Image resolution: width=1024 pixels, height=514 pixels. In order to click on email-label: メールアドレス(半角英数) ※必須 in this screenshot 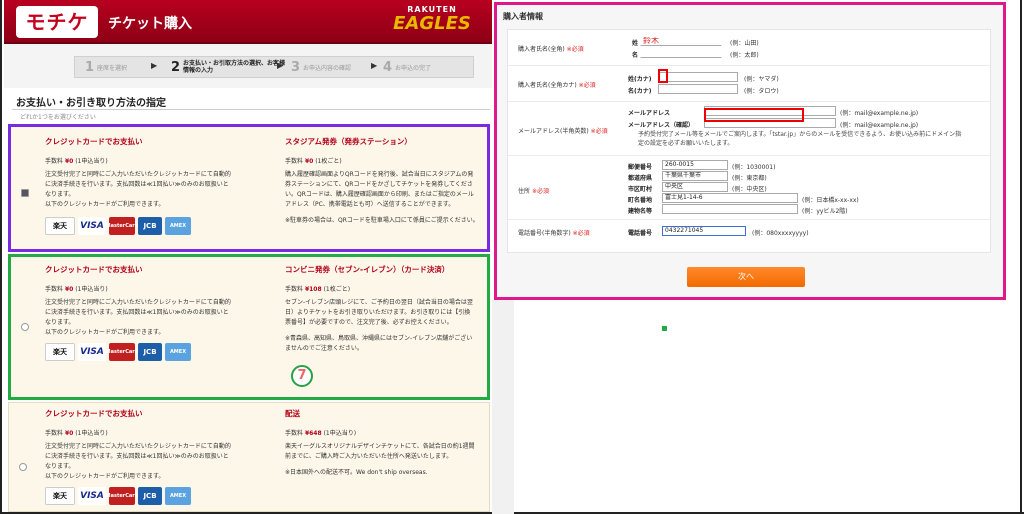, I will do `click(563, 131)`.